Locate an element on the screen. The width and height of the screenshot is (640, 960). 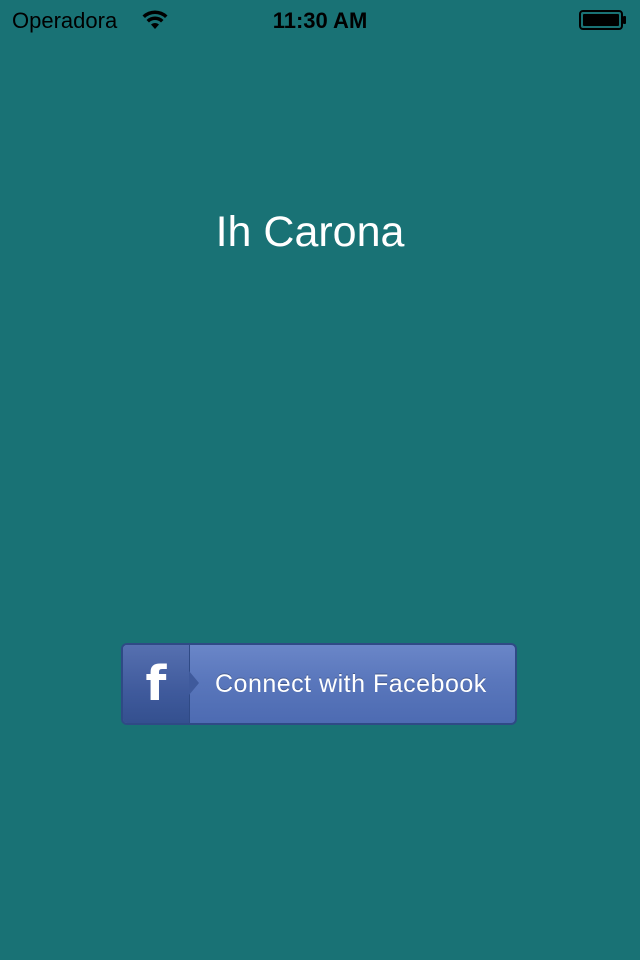
facebook-f-glyph: f is located at coordinates (156, 684).